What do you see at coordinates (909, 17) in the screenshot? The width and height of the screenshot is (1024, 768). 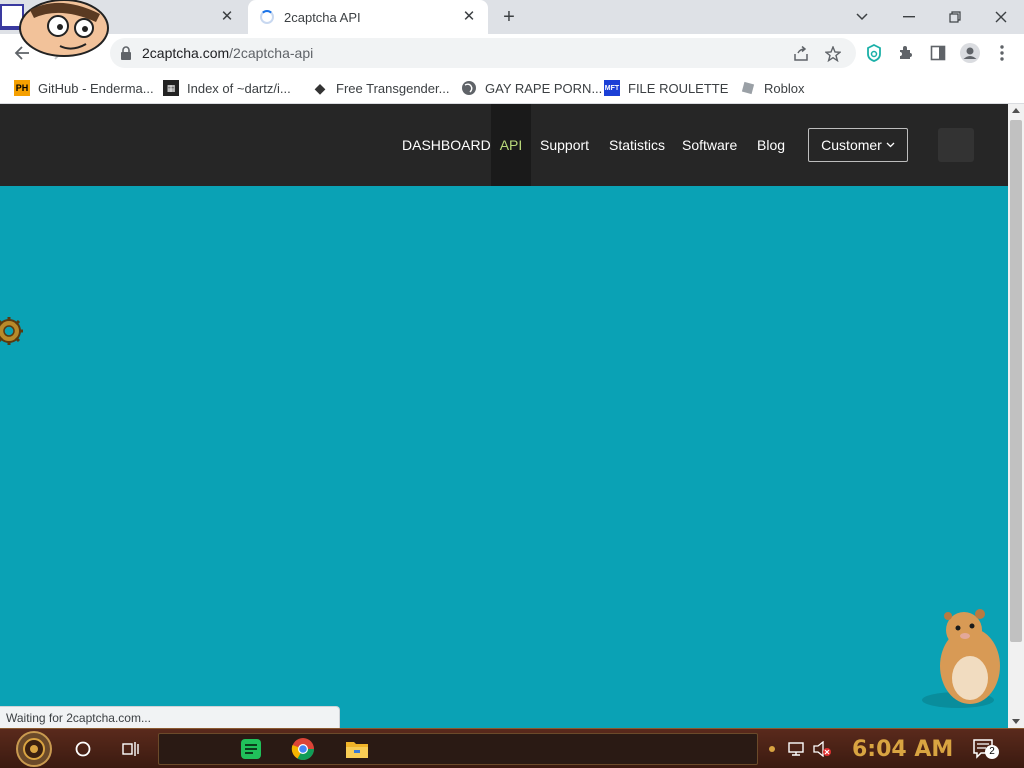 I see `minimize-button` at bounding box center [909, 17].